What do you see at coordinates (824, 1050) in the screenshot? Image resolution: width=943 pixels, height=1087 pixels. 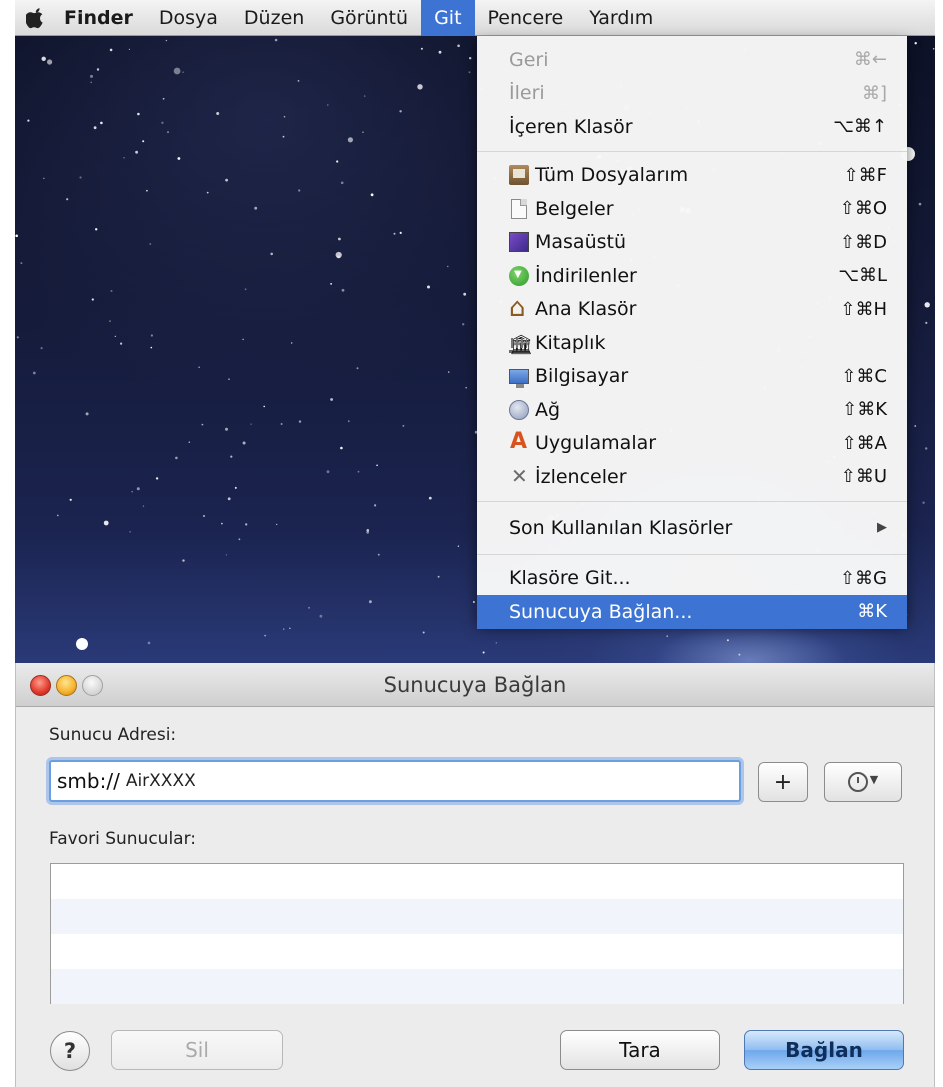 I see `connect-button: Bağlan` at bounding box center [824, 1050].